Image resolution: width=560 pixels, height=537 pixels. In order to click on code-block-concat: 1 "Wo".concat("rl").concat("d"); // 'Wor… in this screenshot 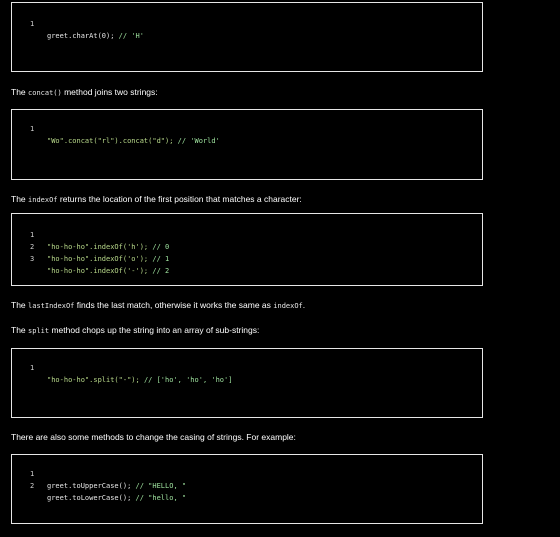, I will do `click(247, 144)`.